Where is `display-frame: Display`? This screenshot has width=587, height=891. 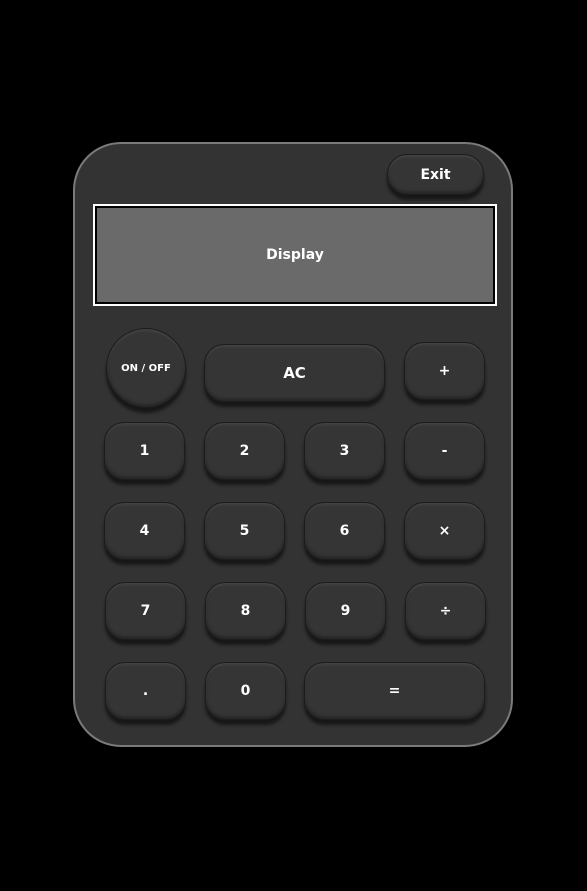
display-frame: Display is located at coordinates (295, 255).